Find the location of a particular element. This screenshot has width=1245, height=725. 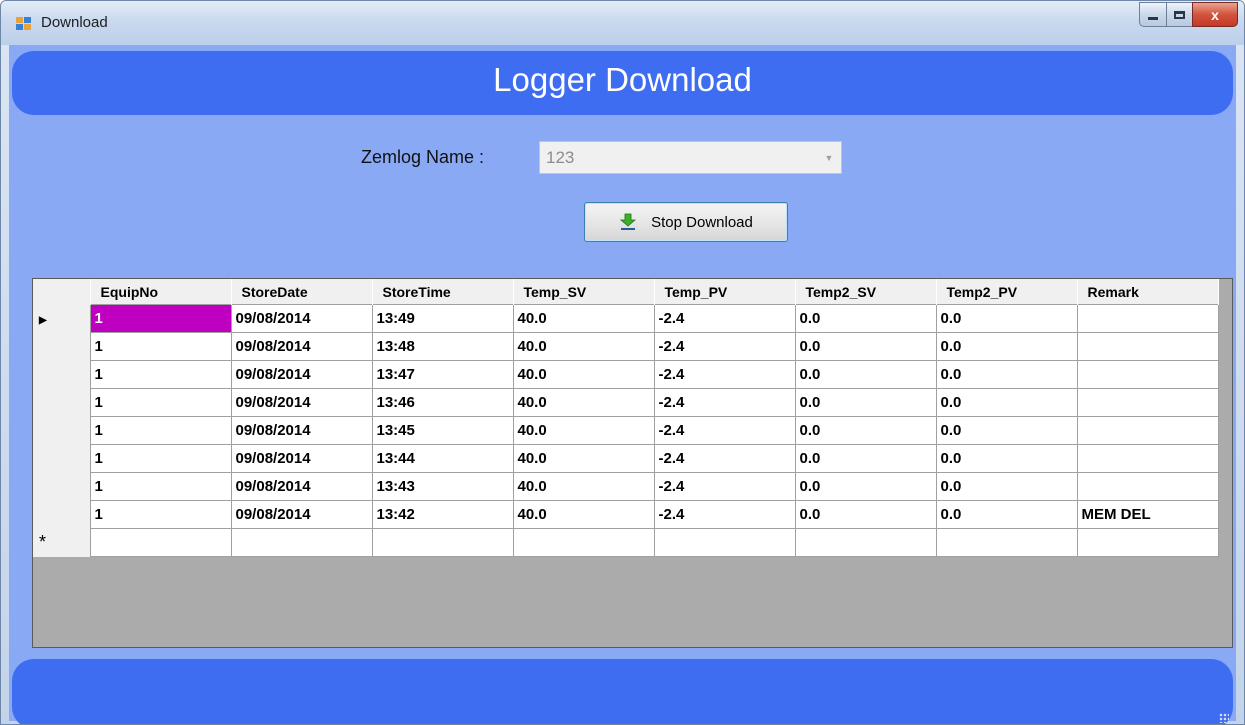

table-row: 1 09/08/2014 13:44 40.0 -2.4 0.0 0.0 is located at coordinates (626, 458).